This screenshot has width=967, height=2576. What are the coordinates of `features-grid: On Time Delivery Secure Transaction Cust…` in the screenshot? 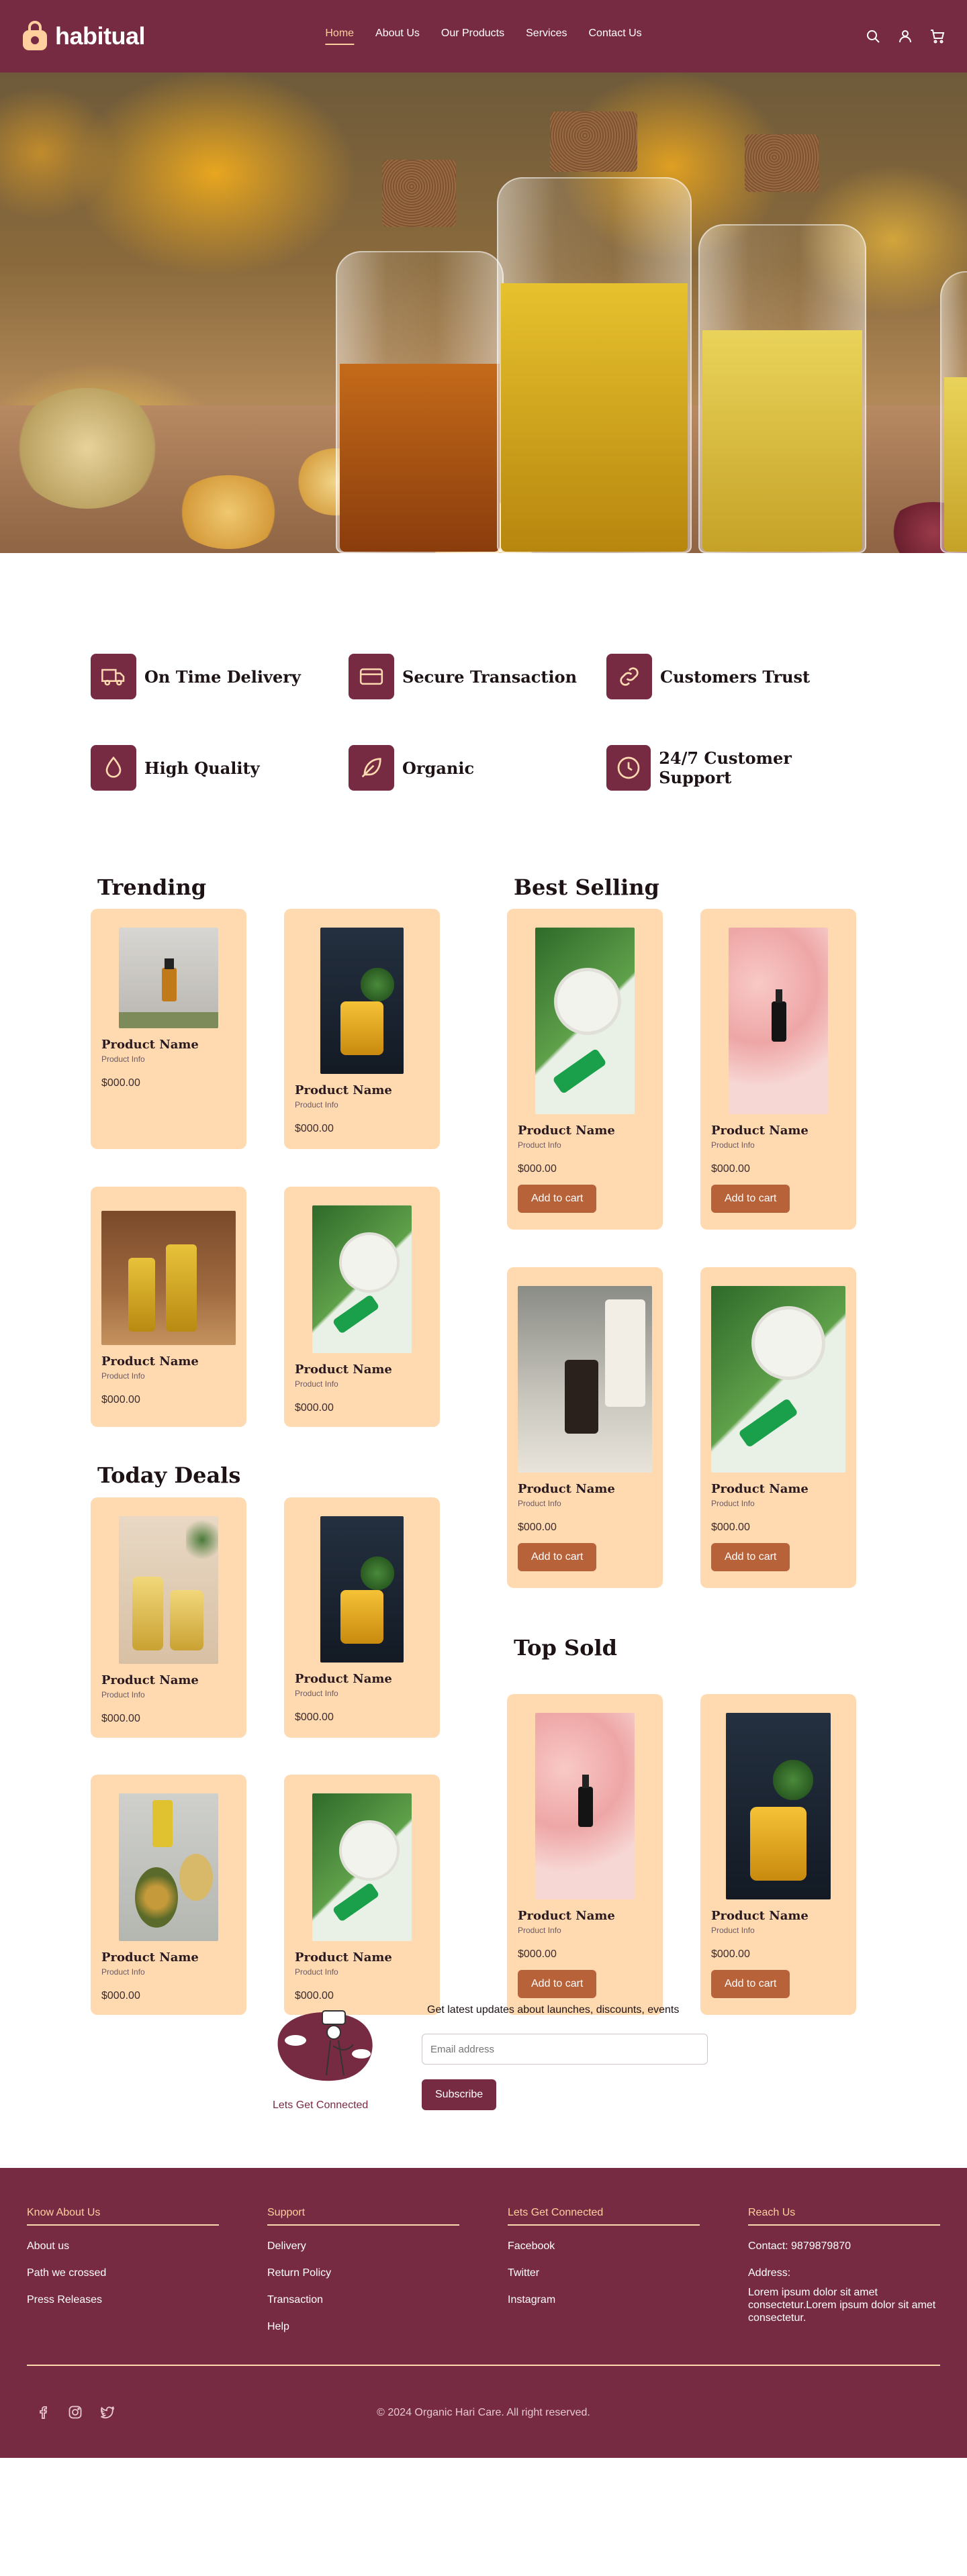 It's located at (483, 672).